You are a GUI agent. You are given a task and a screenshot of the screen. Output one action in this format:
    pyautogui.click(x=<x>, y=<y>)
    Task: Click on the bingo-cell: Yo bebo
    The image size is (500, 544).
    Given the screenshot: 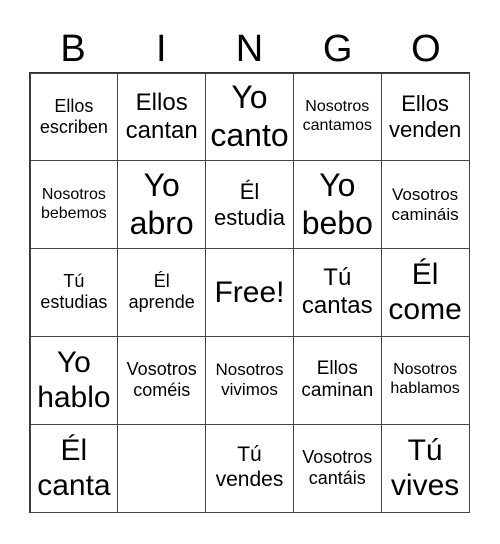 What is the action you would take?
    pyautogui.click(x=337, y=205)
    